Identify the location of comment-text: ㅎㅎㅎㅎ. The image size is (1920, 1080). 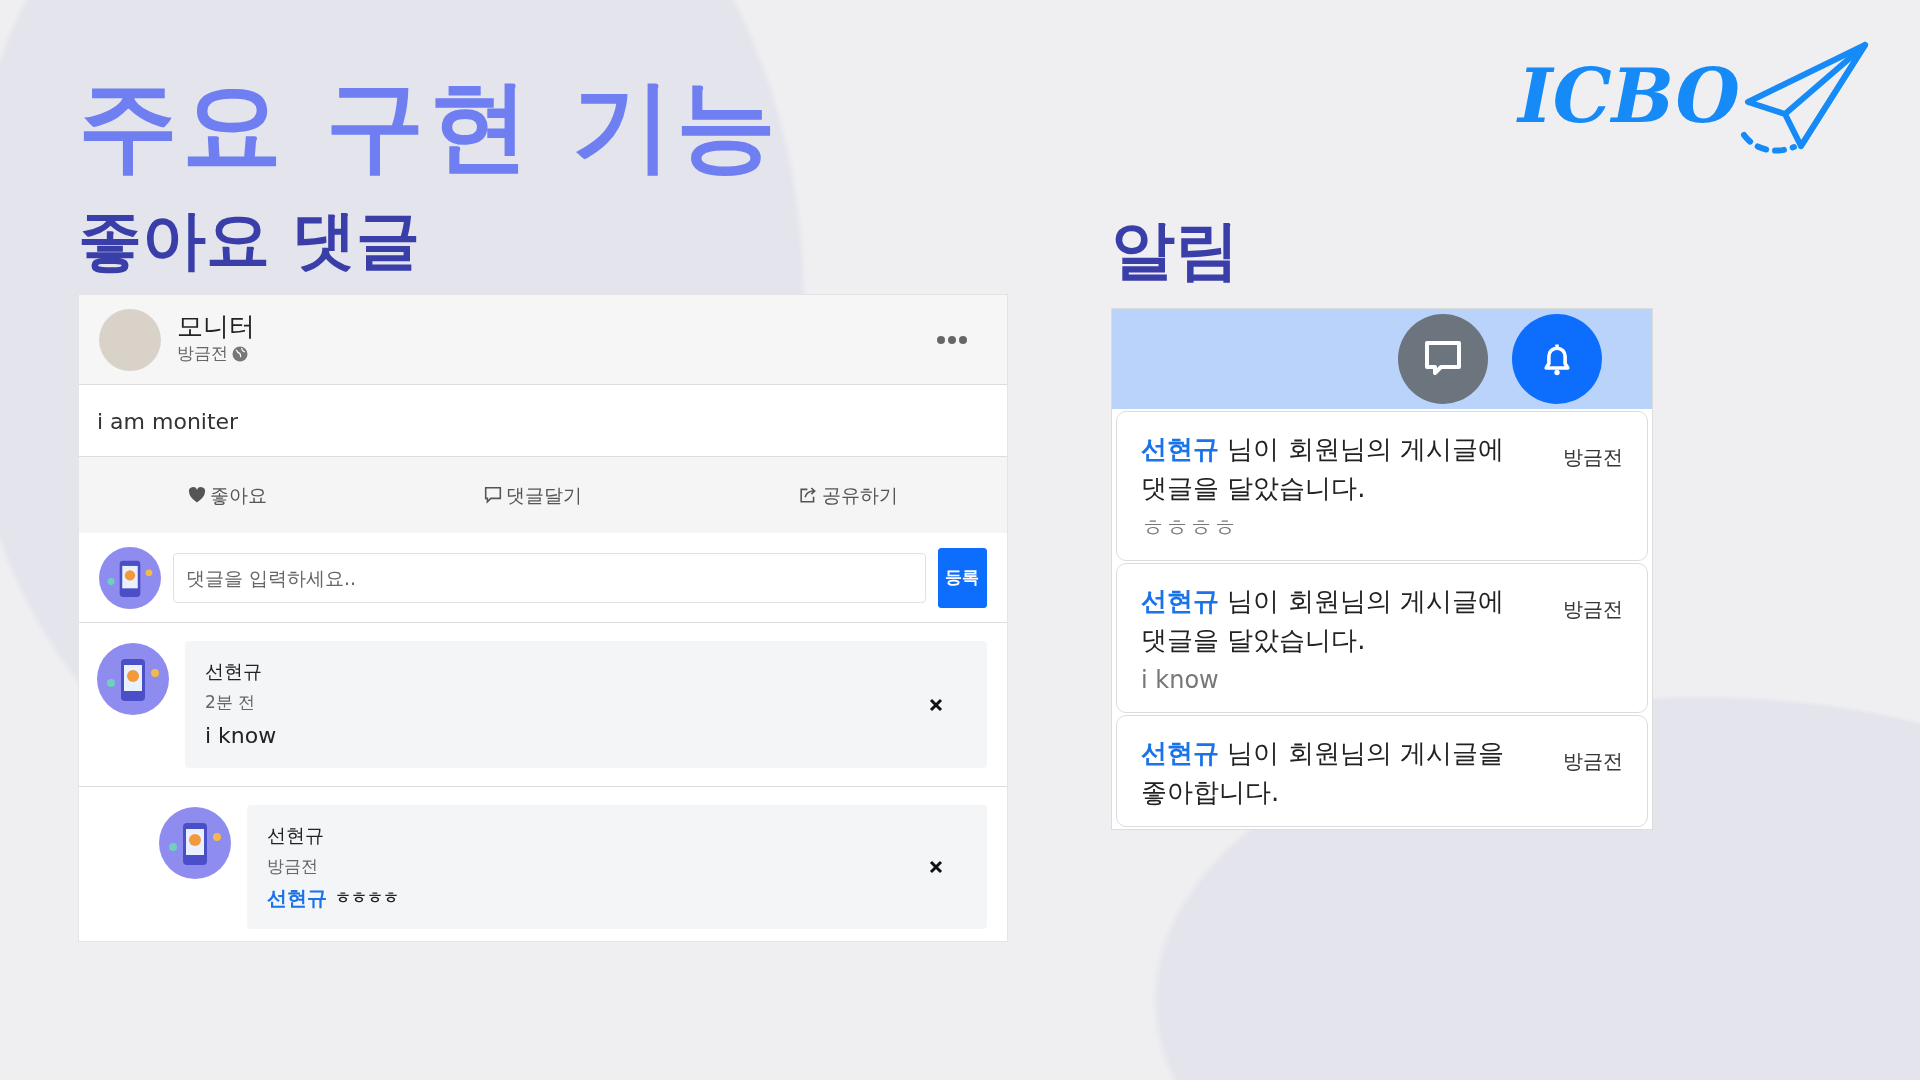
(367, 898).